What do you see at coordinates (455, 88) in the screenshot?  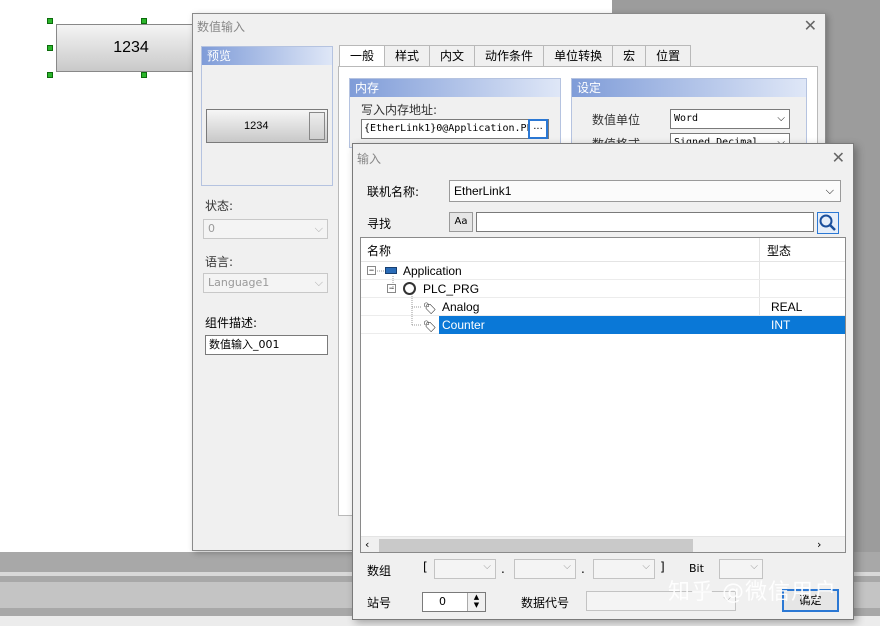 I see `memory-header: 内存` at bounding box center [455, 88].